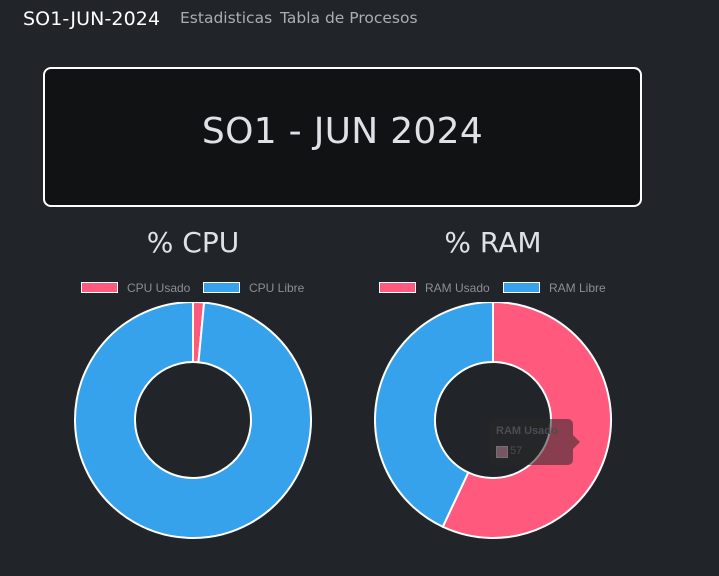 Image resolution: width=719 pixels, height=576 pixels. What do you see at coordinates (502, 452) in the screenshot?
I see `tooltip-swatch` at bounding box center [502, 452].